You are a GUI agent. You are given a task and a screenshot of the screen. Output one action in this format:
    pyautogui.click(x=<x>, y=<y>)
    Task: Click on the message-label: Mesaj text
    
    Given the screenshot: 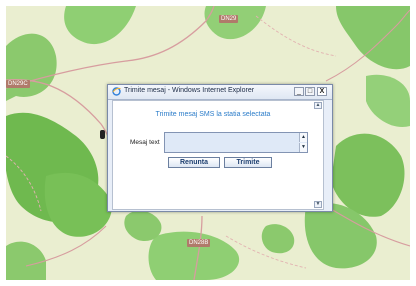 What is the action you would take?
    pyautogui.click(x=145, y=142)
    